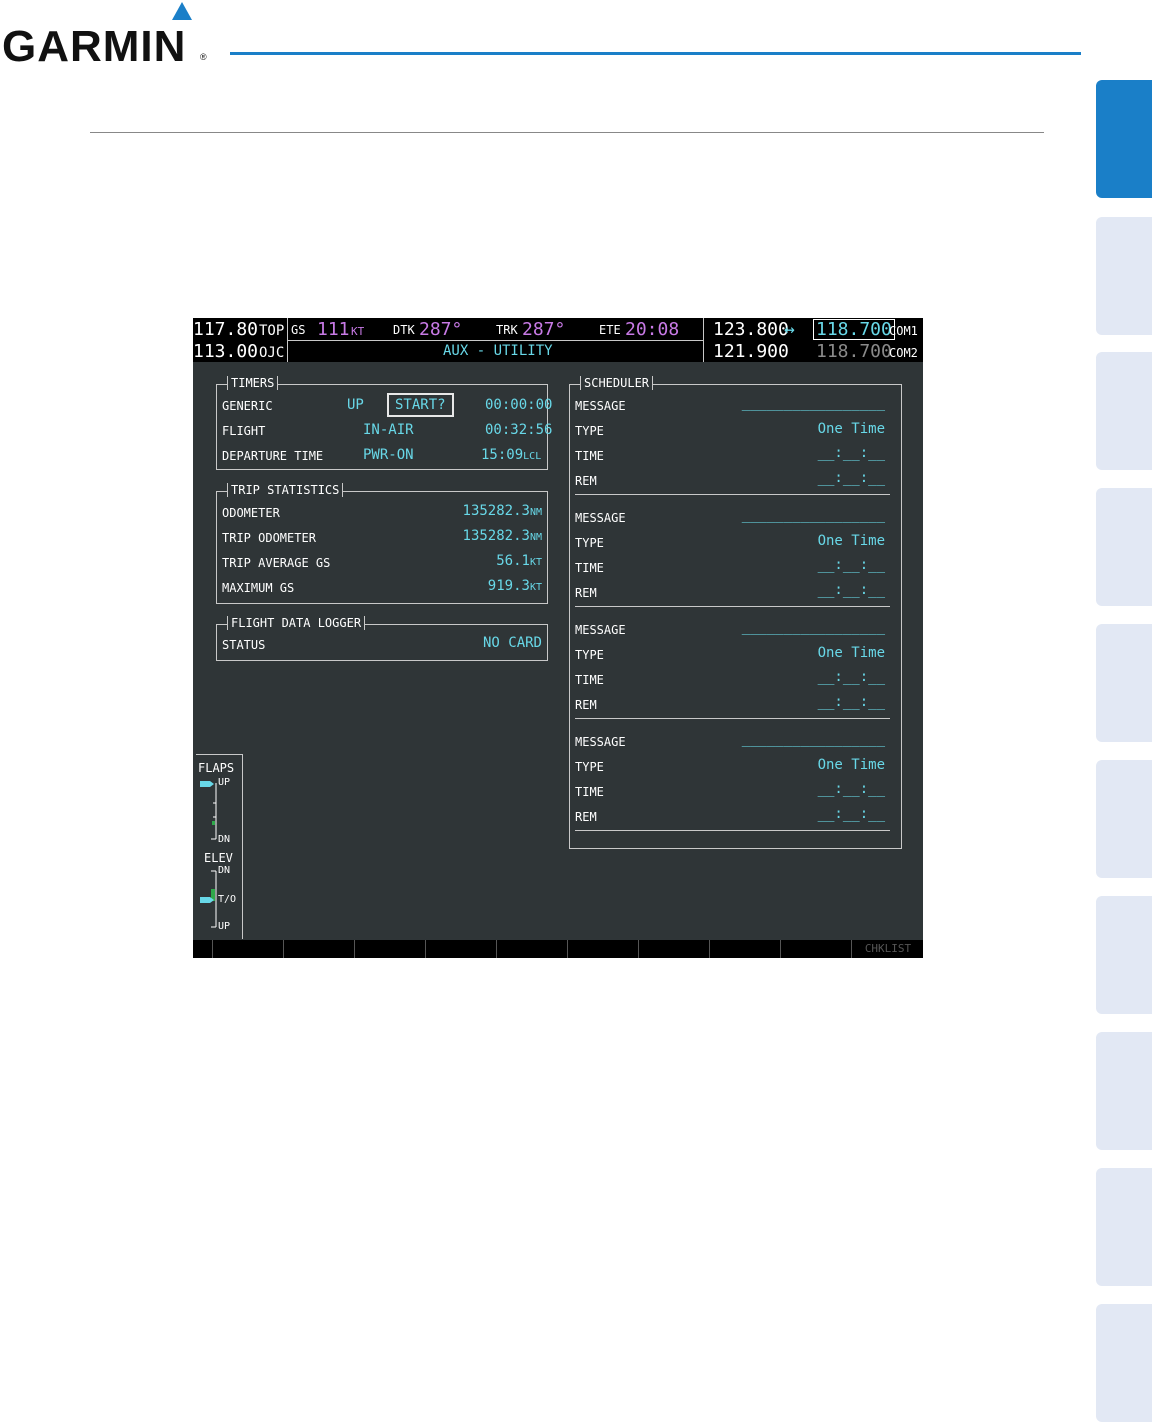  Describe the element at coordinates (617, 383) in the screenshot. I see `scheduler-title: SCHEDULER` at that location.